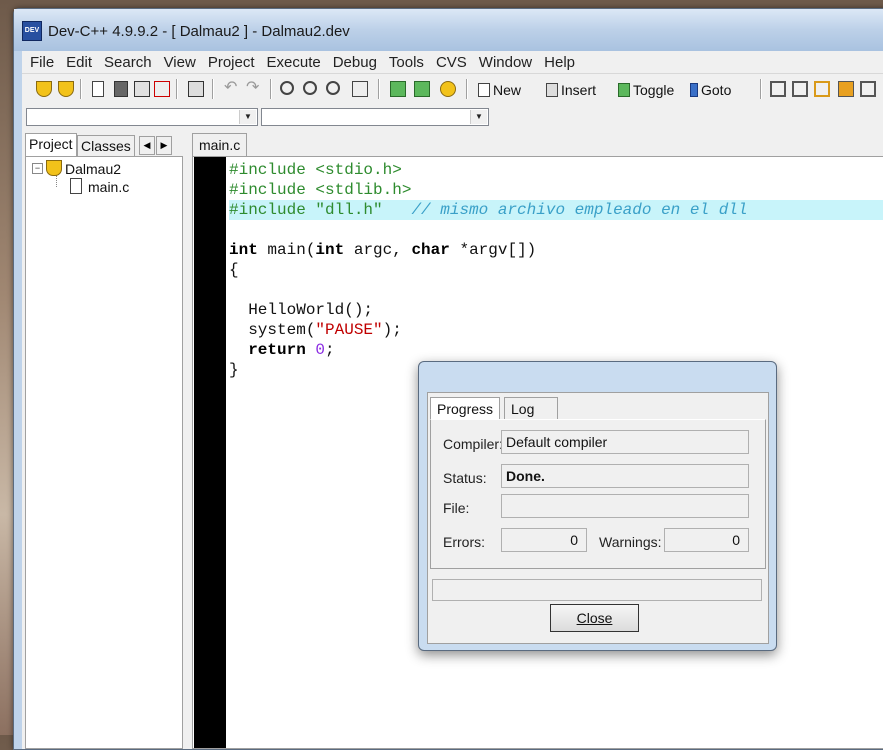 The height and width of the screenshot is (750, 883). I want to click on menu-project: Project, so click(231, 62).